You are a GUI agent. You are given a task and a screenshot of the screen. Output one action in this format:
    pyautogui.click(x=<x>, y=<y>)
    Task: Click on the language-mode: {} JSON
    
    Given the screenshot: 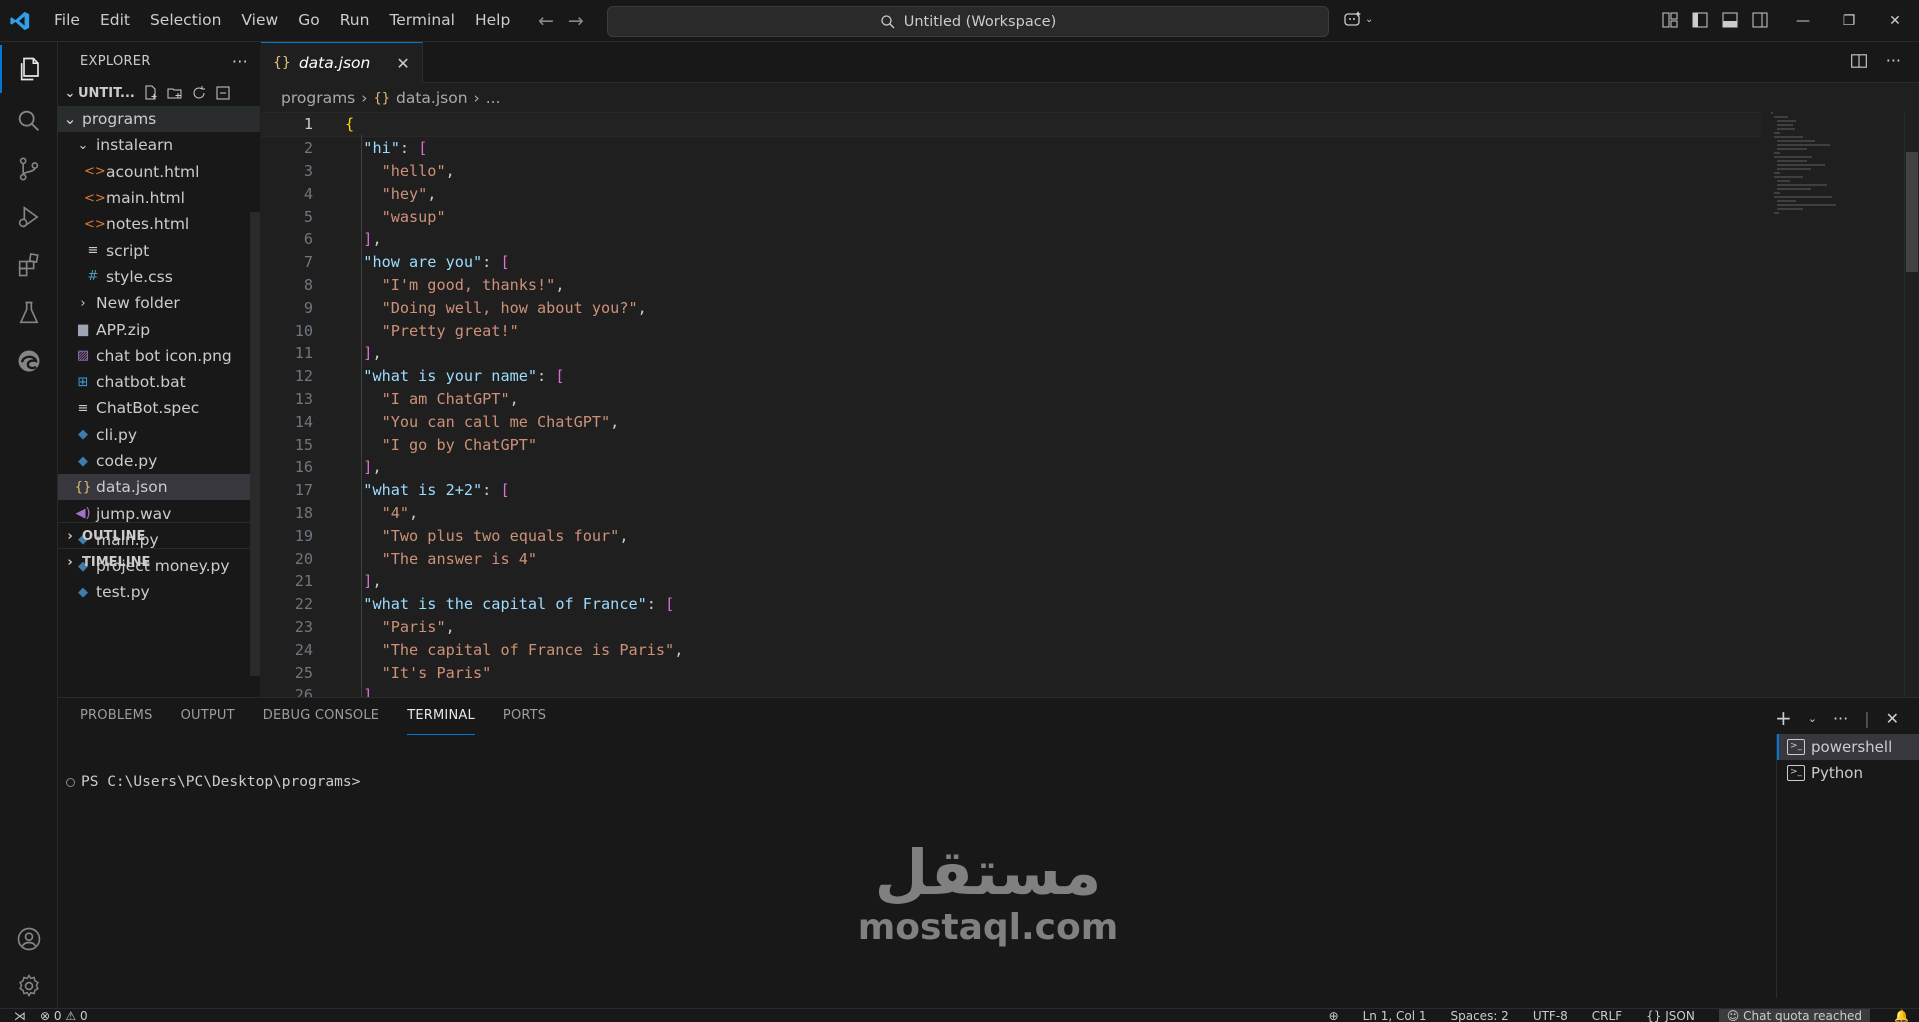 What is the action you would take?
    pyautogui.click(x=1670, y=1015)
    